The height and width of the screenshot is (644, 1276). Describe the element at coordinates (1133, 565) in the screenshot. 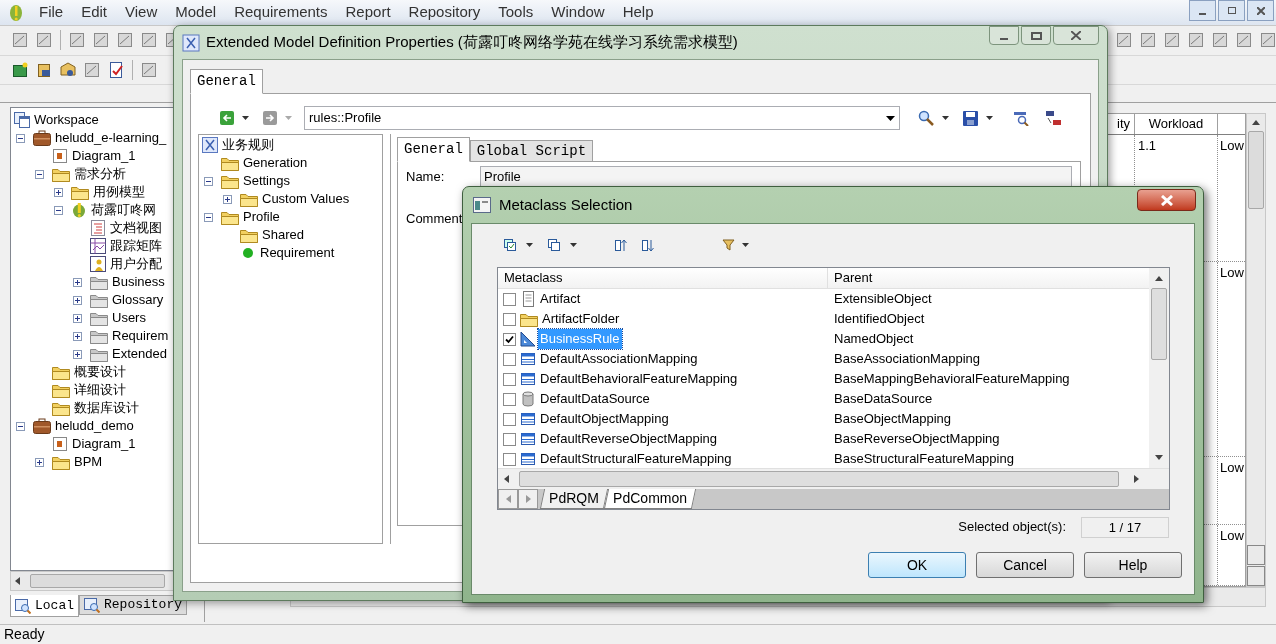

I see `dialog-button: Help` at that location.